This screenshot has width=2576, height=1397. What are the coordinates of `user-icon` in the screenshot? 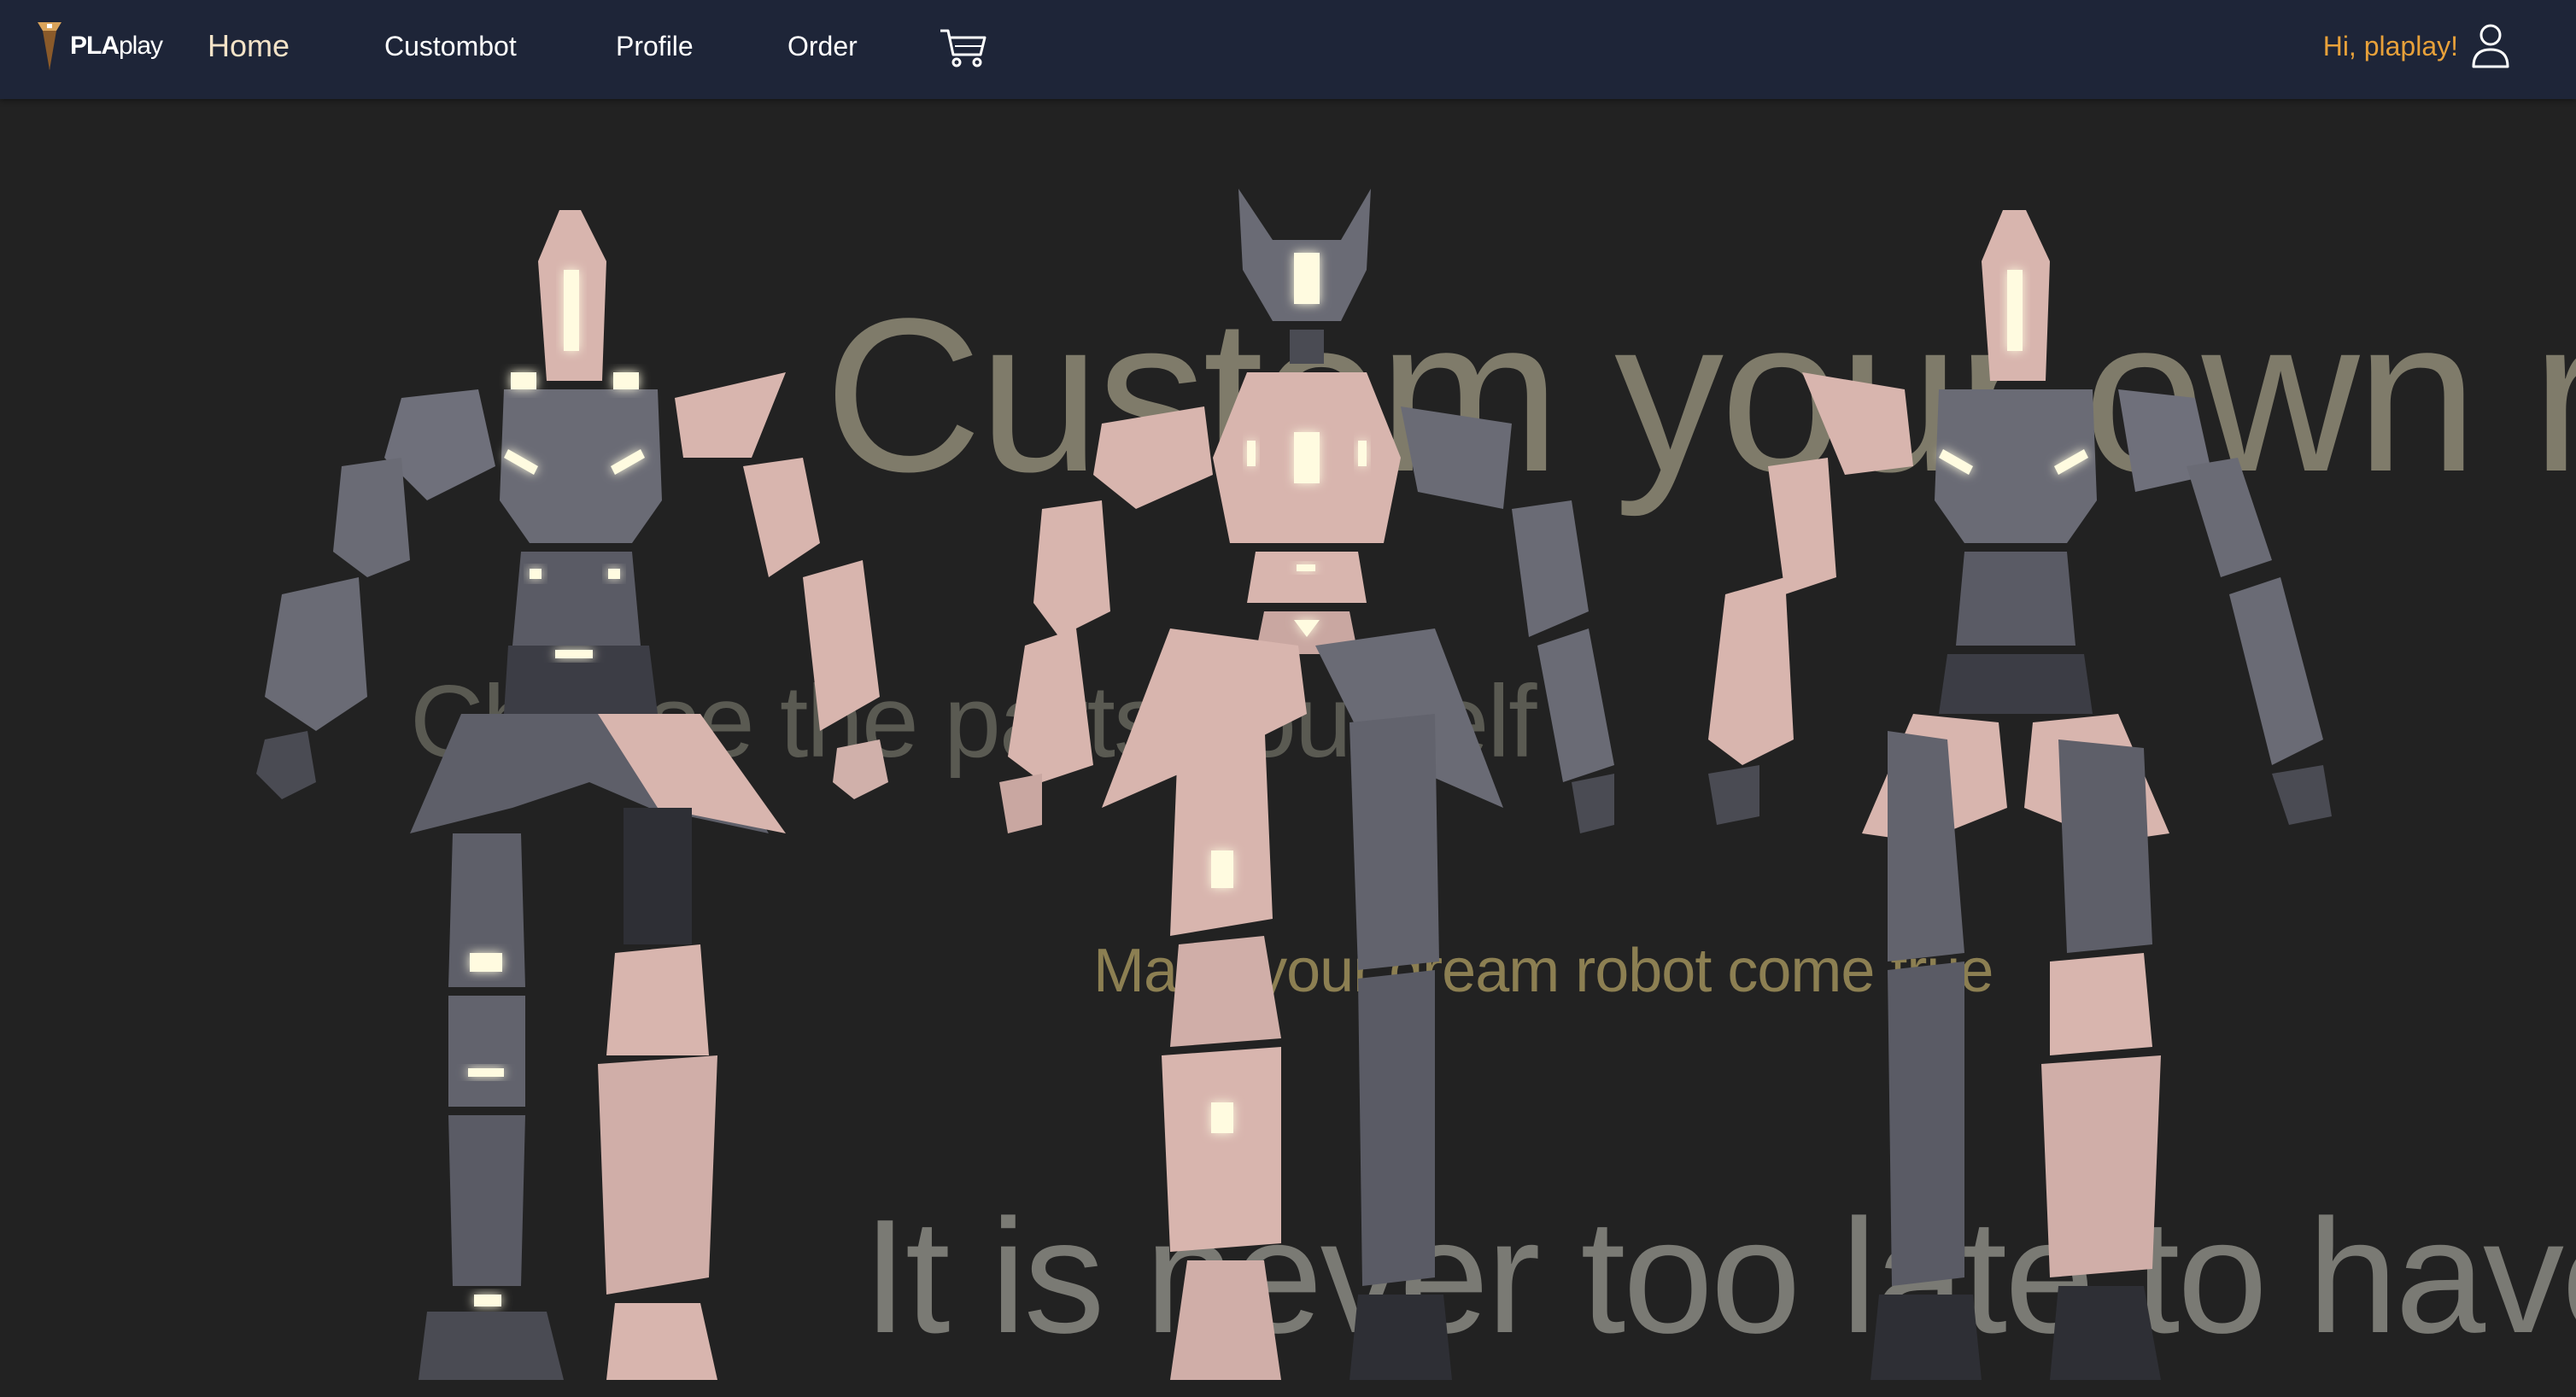 It's located at (2490, 45).